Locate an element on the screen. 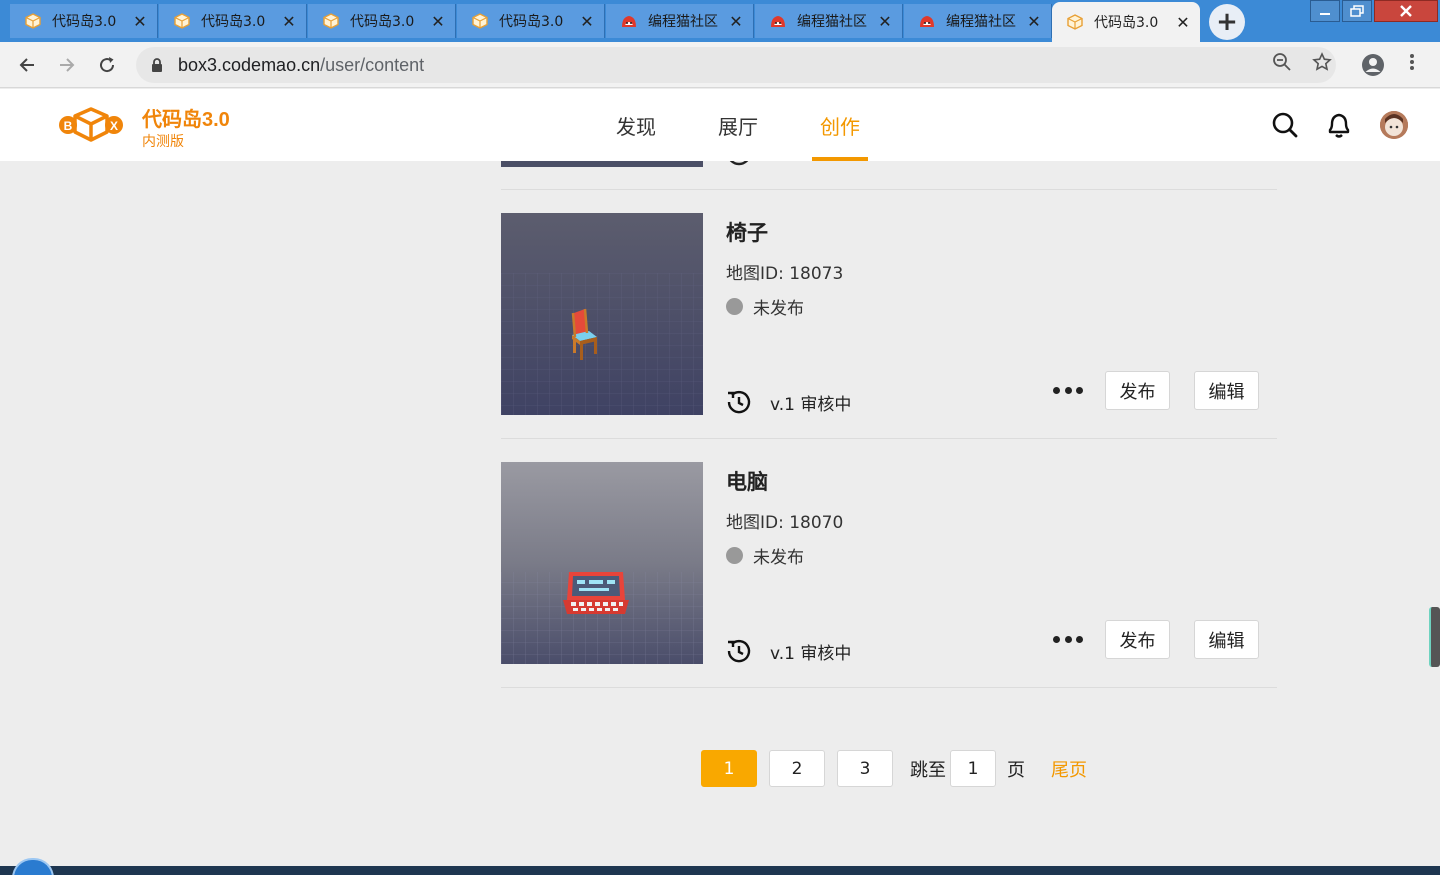 This screenshot has height=875, width=1440. address-bar: box3.codemao.cn/user/content is located at coordinates (736, 65).